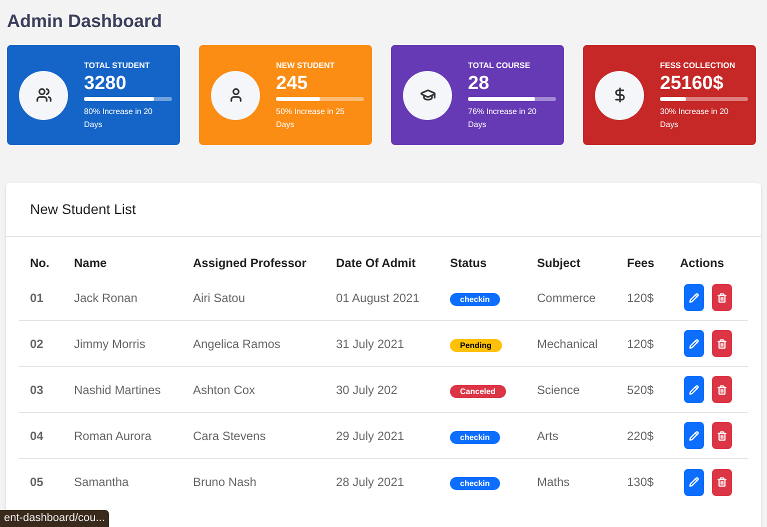  I want to click on card-note: 80% Increase in 20 Days, so click(119, 118).